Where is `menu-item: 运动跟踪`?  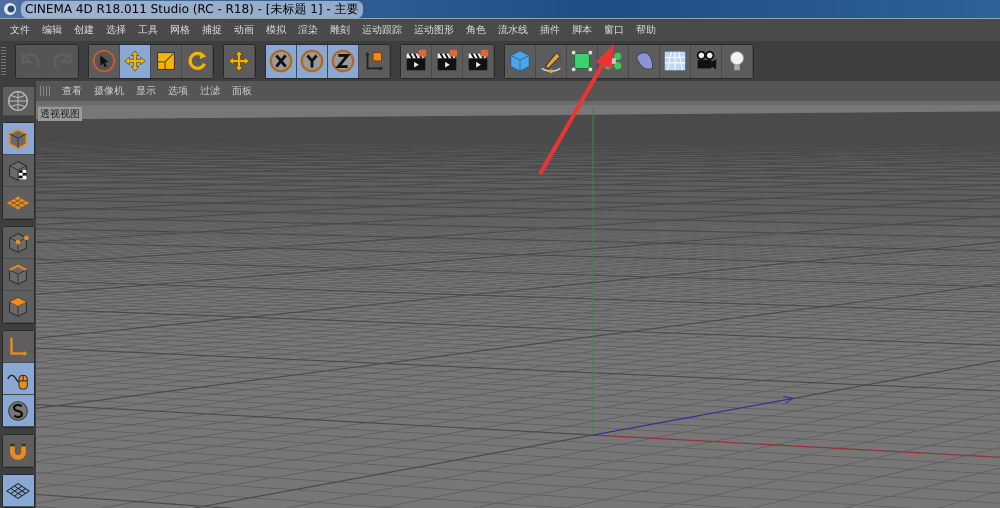
menu-item: 运动跟踪 is located at coordinates (382, 30).